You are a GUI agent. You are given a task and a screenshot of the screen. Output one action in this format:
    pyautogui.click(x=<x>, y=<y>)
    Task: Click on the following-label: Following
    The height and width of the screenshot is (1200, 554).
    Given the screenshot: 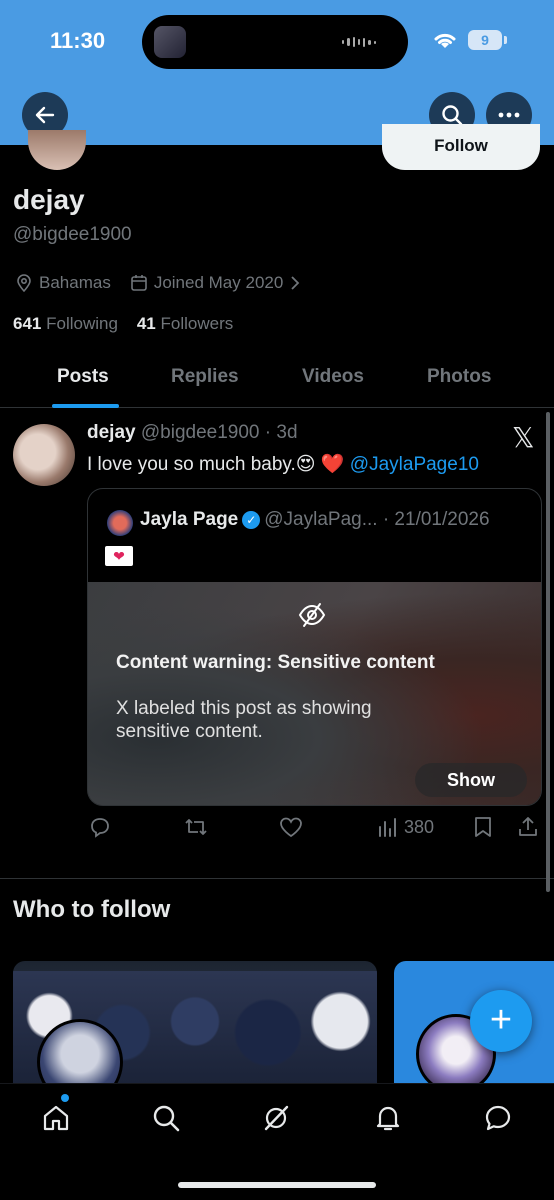 What is the action you would take?
    pyautogui.click(x=82, y=323)
    